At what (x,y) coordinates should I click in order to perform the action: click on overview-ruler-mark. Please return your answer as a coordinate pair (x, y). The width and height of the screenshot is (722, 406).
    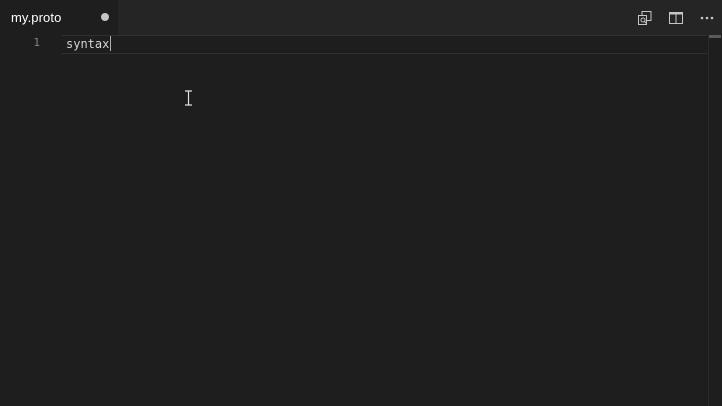
    Looking at the image, I should click on (715, 36).